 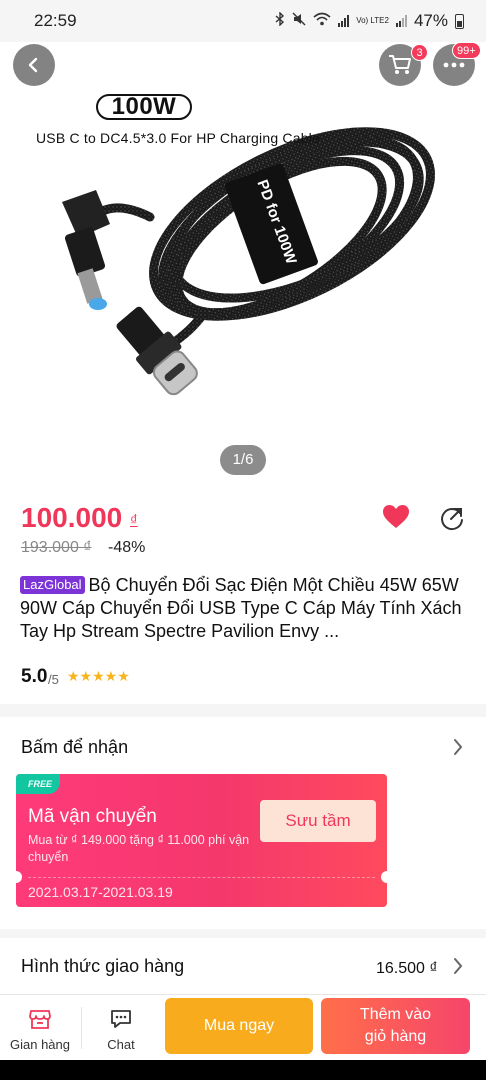 What do you see at coordinates (395, 1014) in the screenshot?
I see `add-to-cart-line1: Thêm vào` at bounding box center [395, 1014].